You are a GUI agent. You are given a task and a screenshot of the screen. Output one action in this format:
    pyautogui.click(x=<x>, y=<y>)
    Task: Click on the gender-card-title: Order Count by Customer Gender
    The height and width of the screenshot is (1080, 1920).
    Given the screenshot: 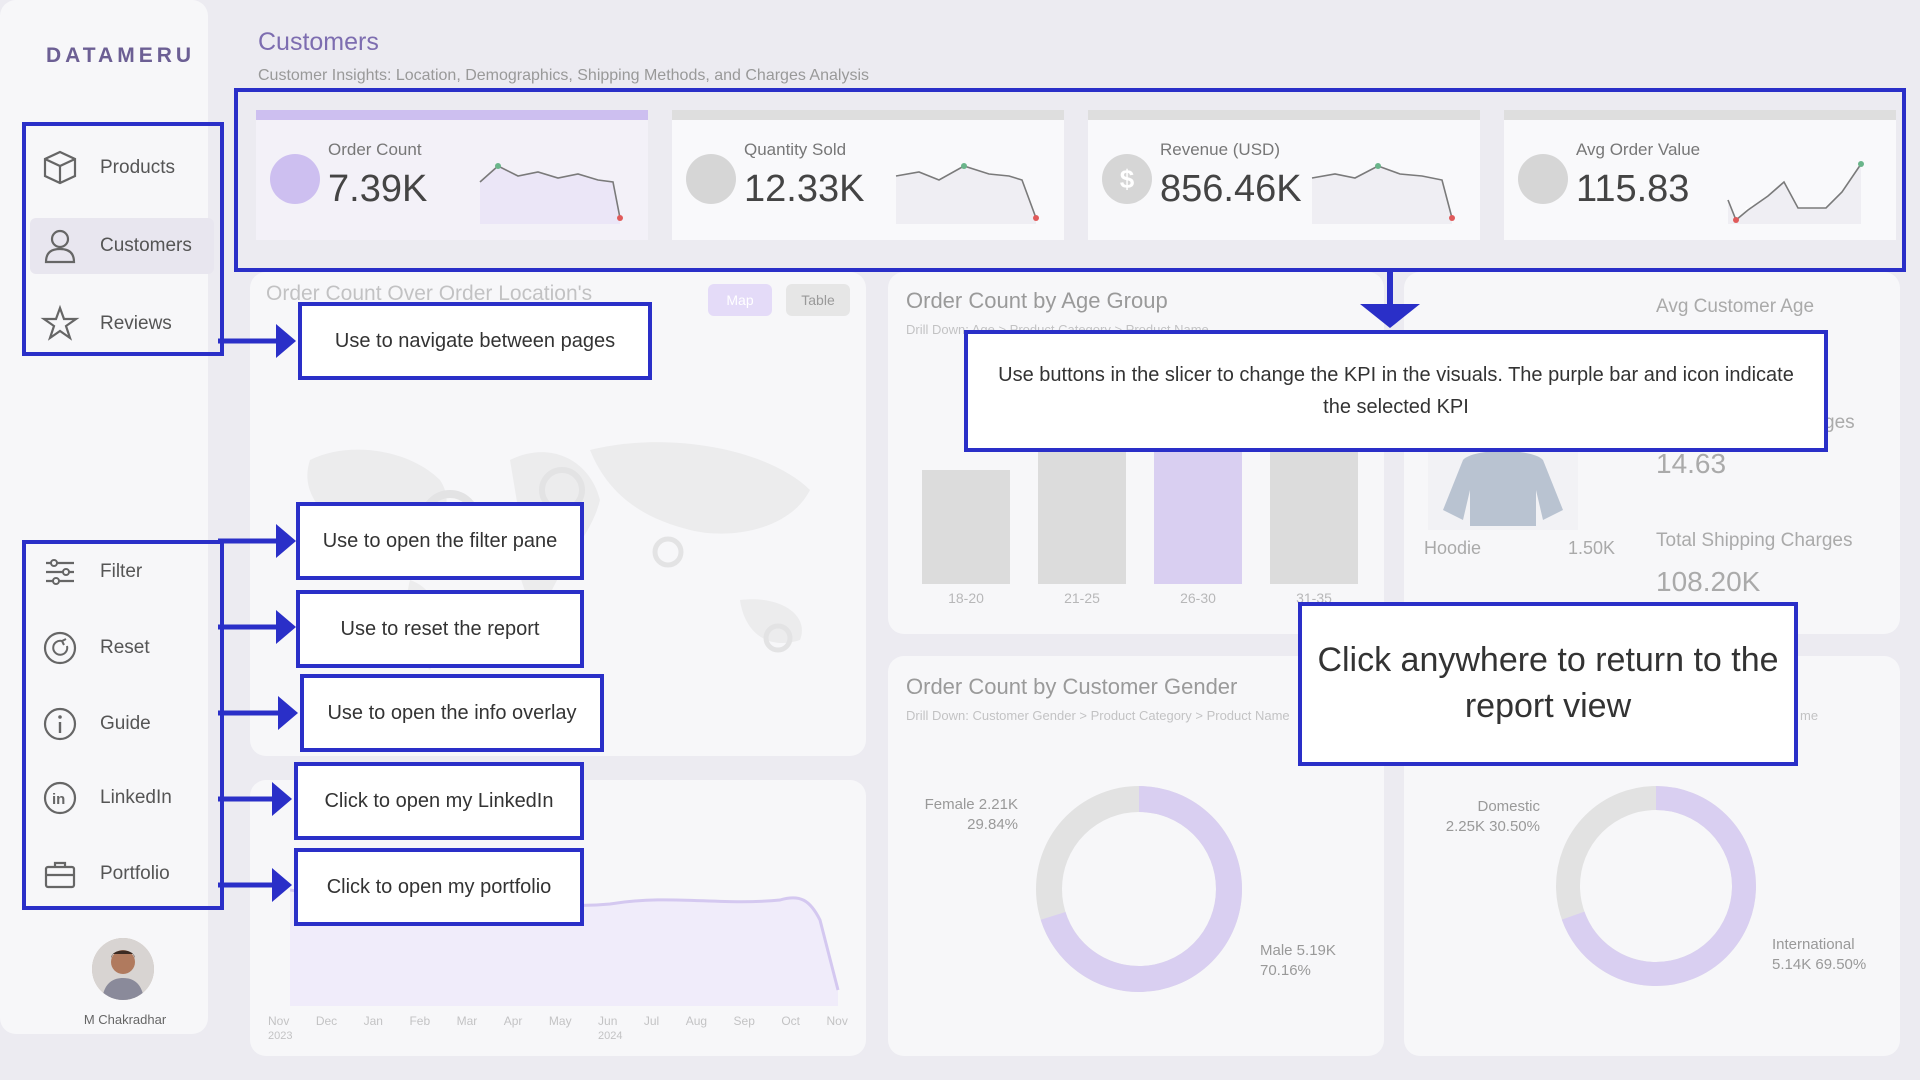 What is the action you would take?
    pyautogui.click(x=1072, y=686)
    